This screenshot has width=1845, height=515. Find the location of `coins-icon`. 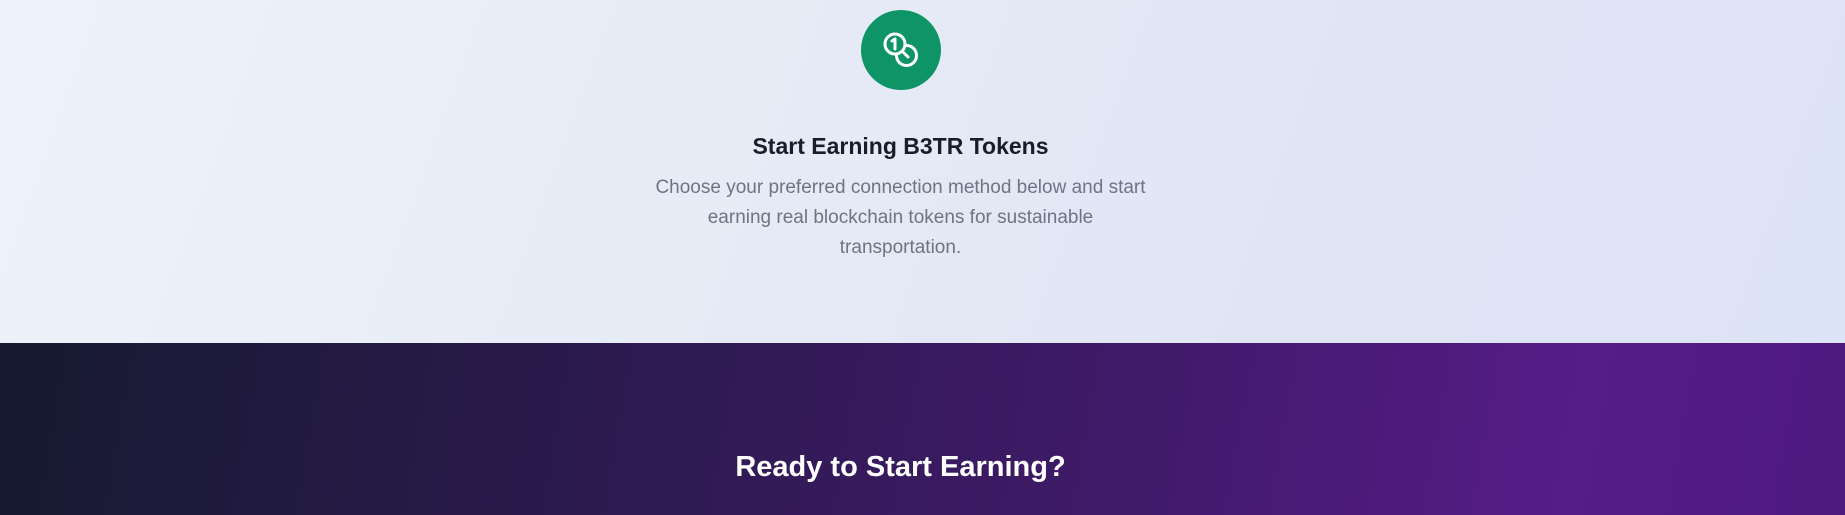

coins-icon is located at coordinates (901, 50).